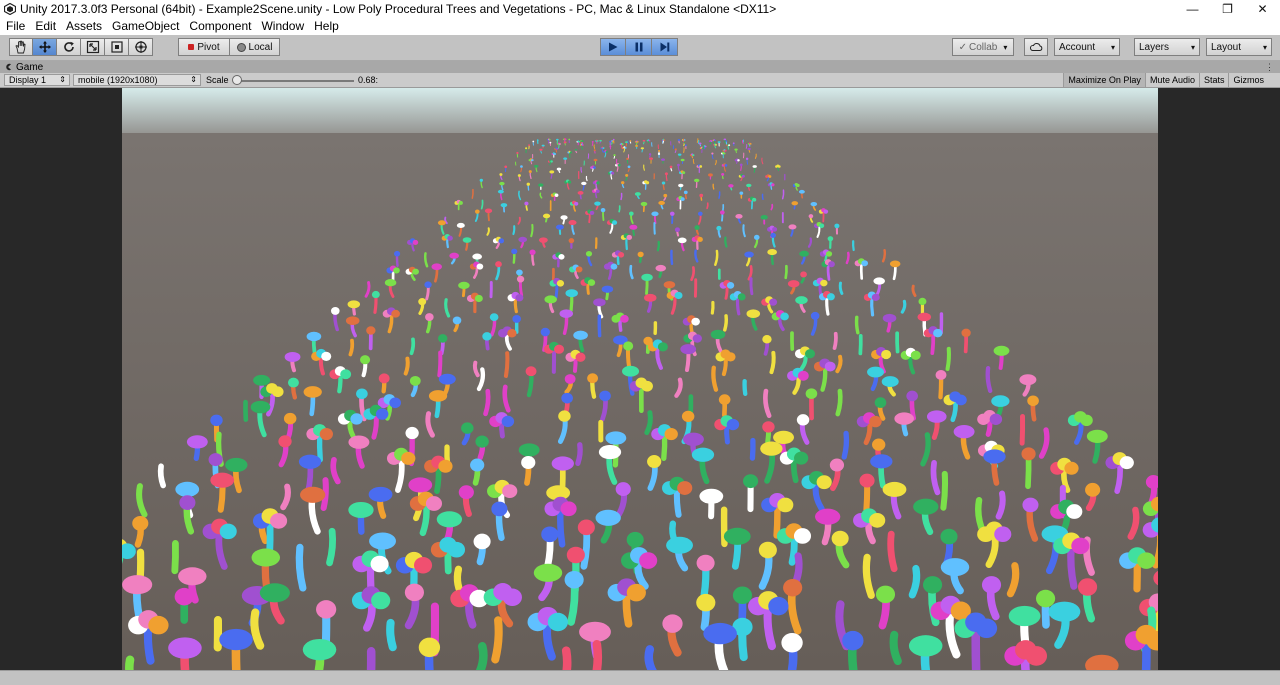 This screenshot has height=685, width=1280. Describe the element at coordinates (237, 80) in the screenshot. I see `scale-slider-thumb` at that location.